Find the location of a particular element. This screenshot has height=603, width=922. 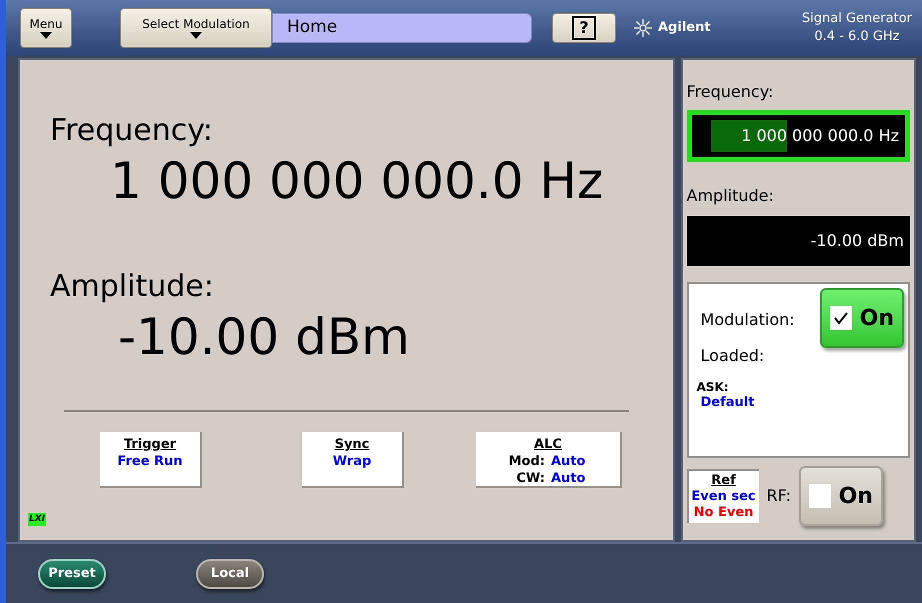

status-value: Free Run is located at coordinates (150, 461).